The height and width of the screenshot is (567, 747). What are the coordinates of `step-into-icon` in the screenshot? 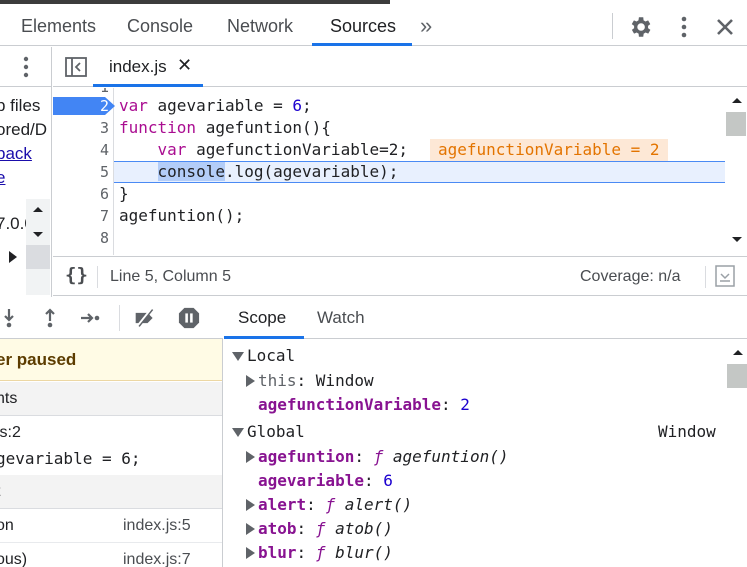 It's located at (10, 318).